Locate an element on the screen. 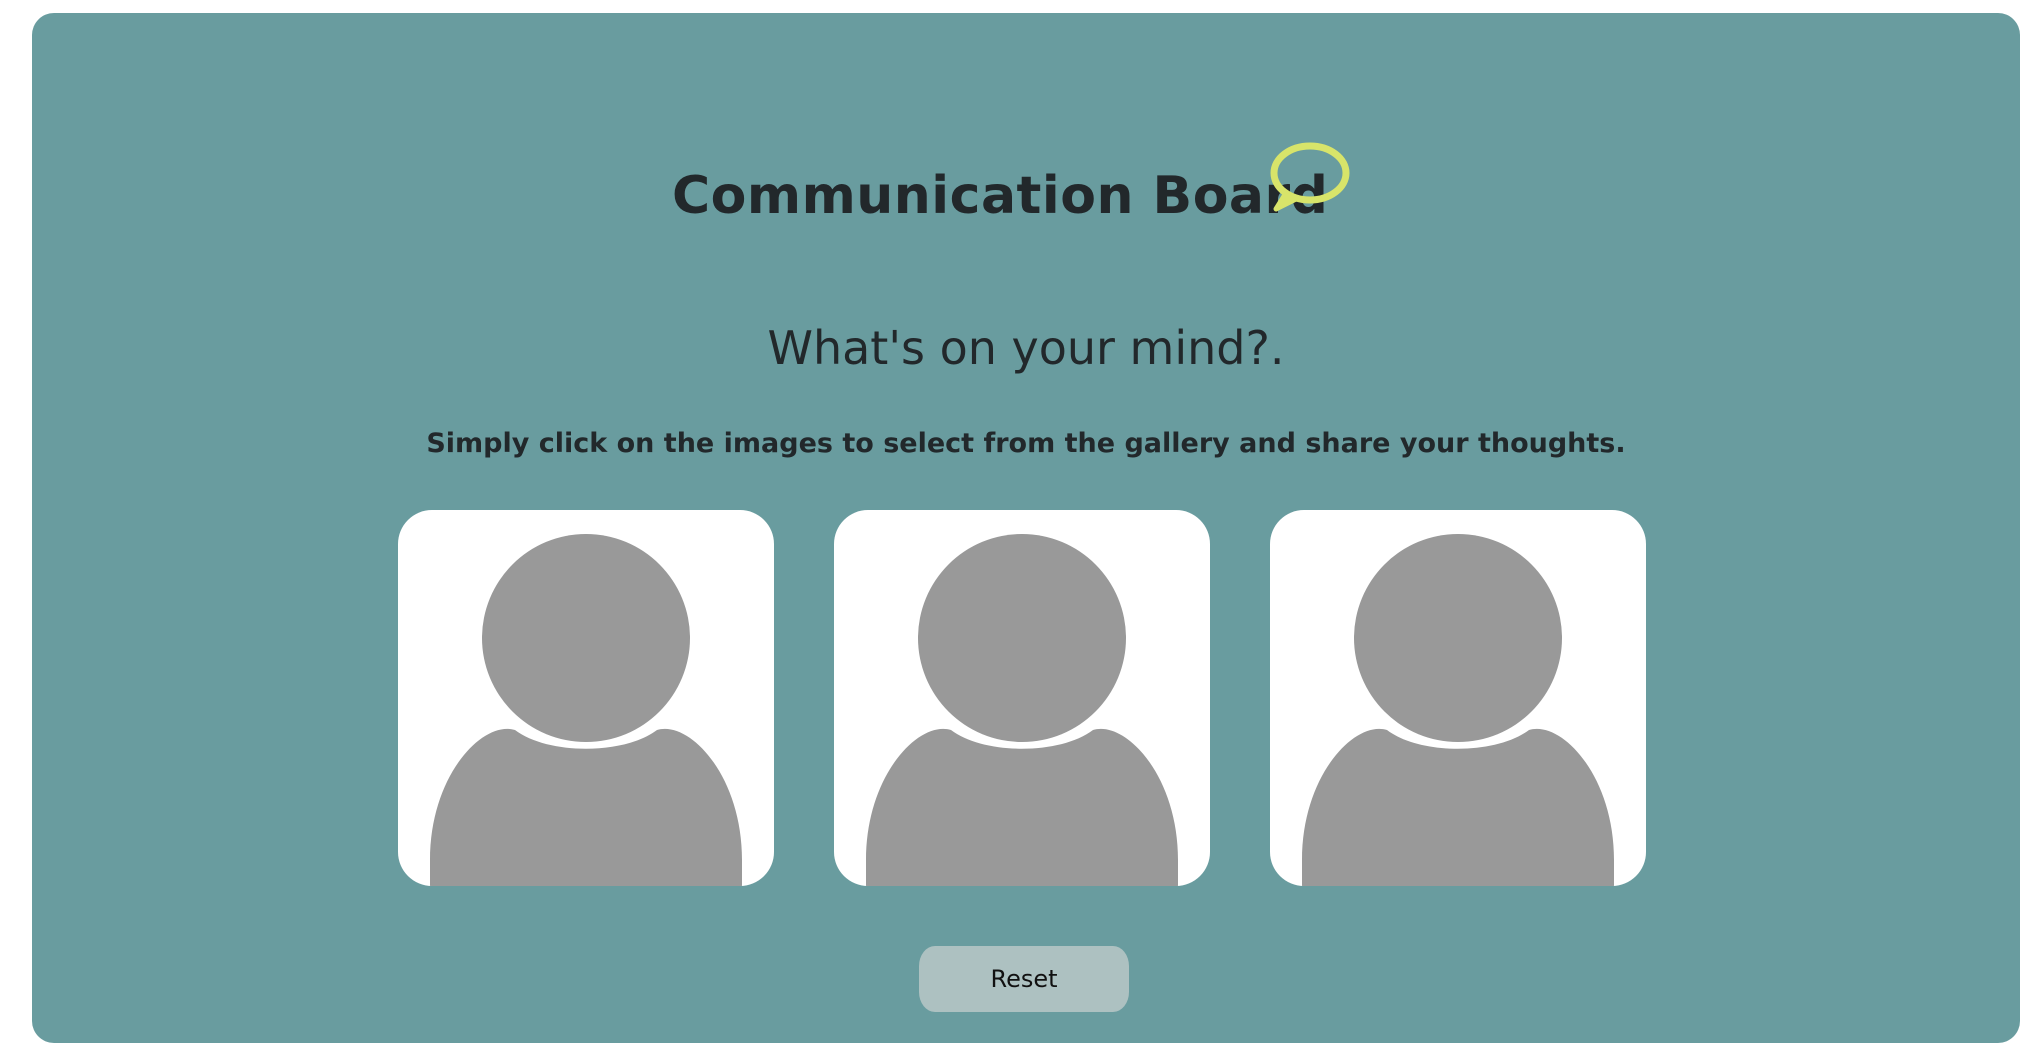 The image size is (2032, 1057). reset-button: Reset is located at coordinates (1024, 979).